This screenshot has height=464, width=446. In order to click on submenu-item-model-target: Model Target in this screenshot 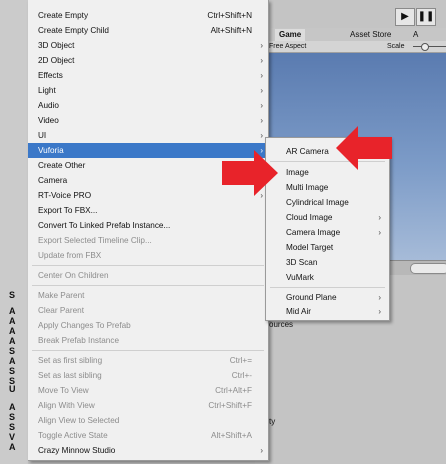, I will do `click(327, 247)`.